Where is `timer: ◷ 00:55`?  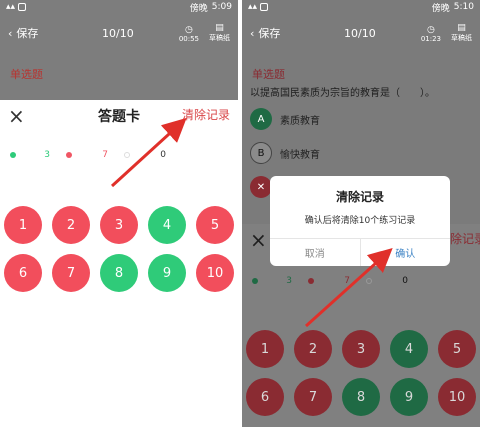 timer: ◷ 00:55 is located at coordinates (188, 33).